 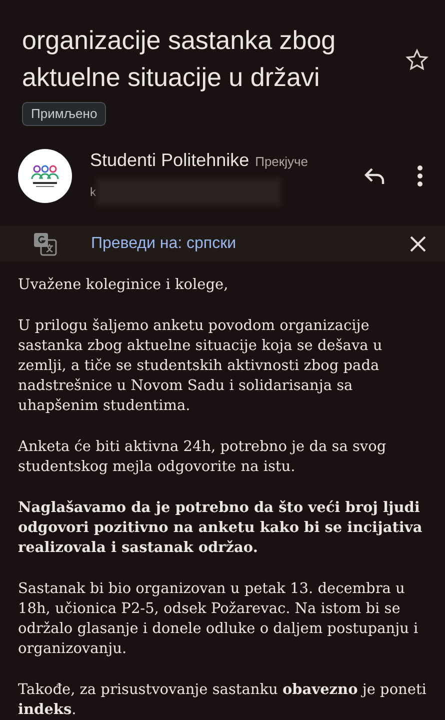 What do you see at coordinates (375, 176) in the screenshot?
I see `reply-icon` at bounding box center [375, 176].